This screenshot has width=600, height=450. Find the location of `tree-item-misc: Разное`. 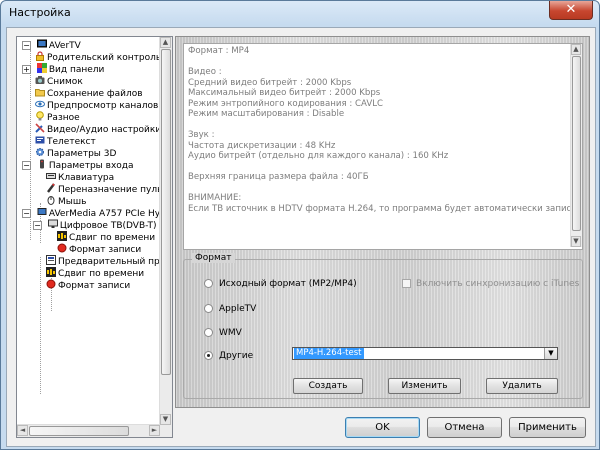

tree-item-misc: Разное is located at coordinates (57, 117).